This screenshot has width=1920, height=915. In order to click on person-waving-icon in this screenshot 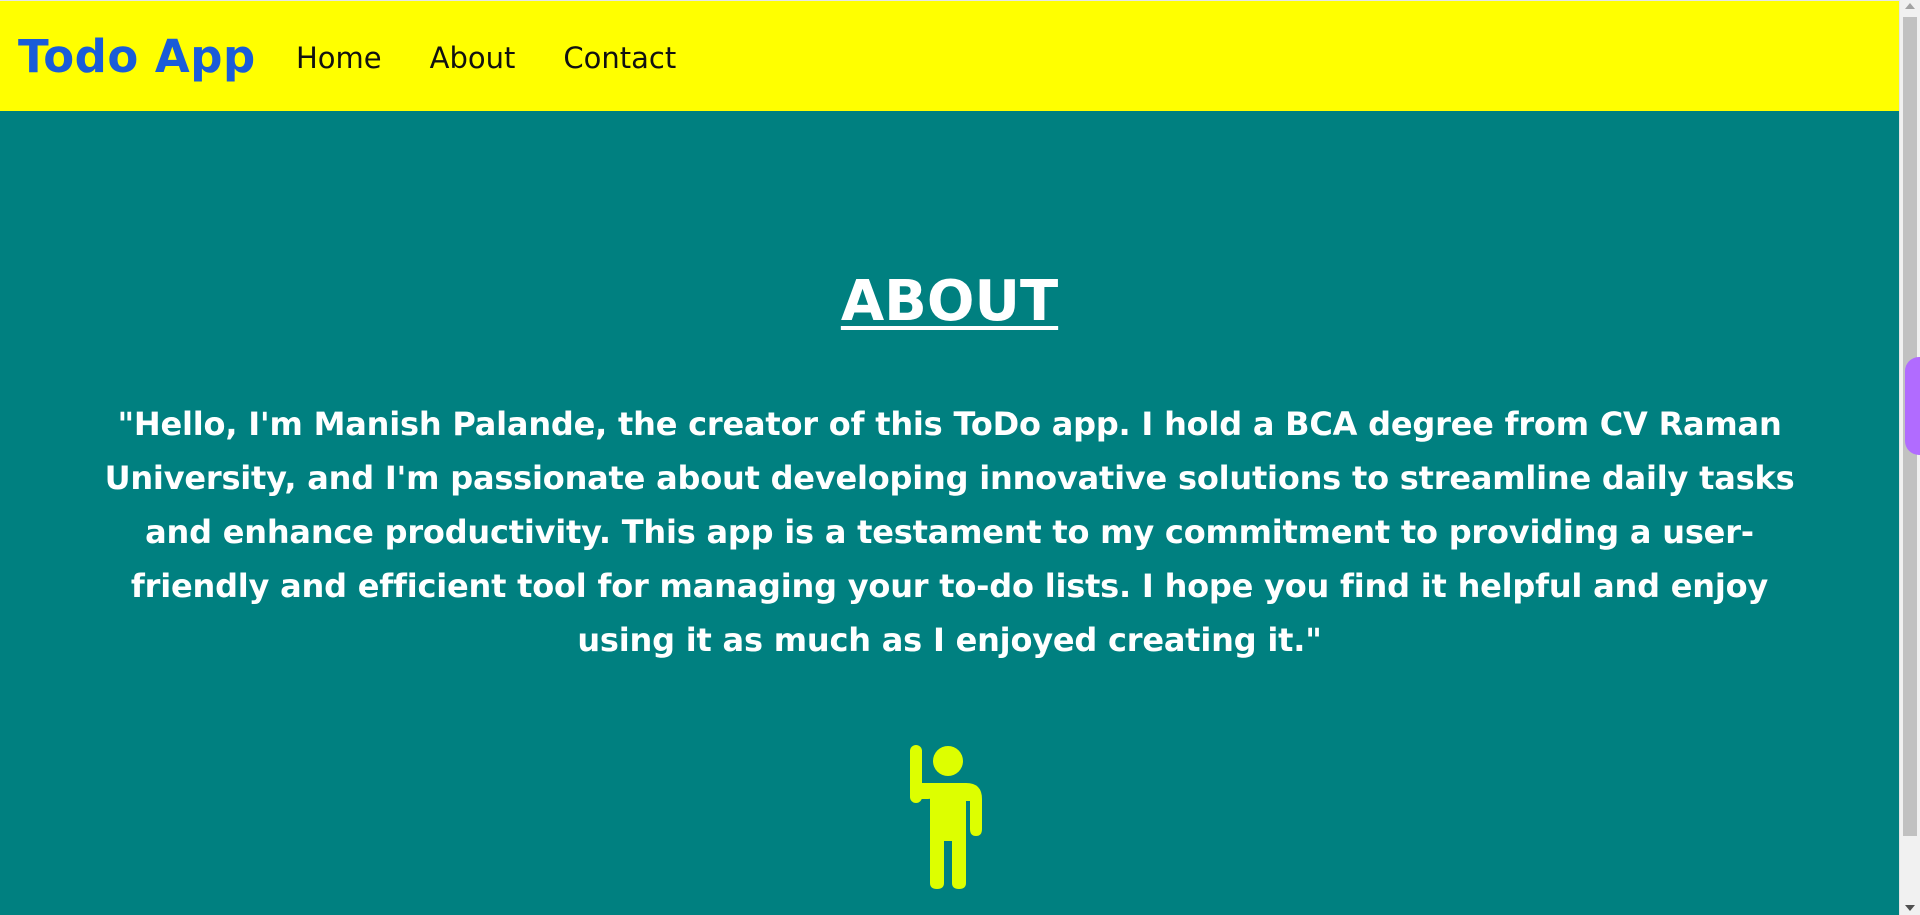, I will do `click(946, 817)`.